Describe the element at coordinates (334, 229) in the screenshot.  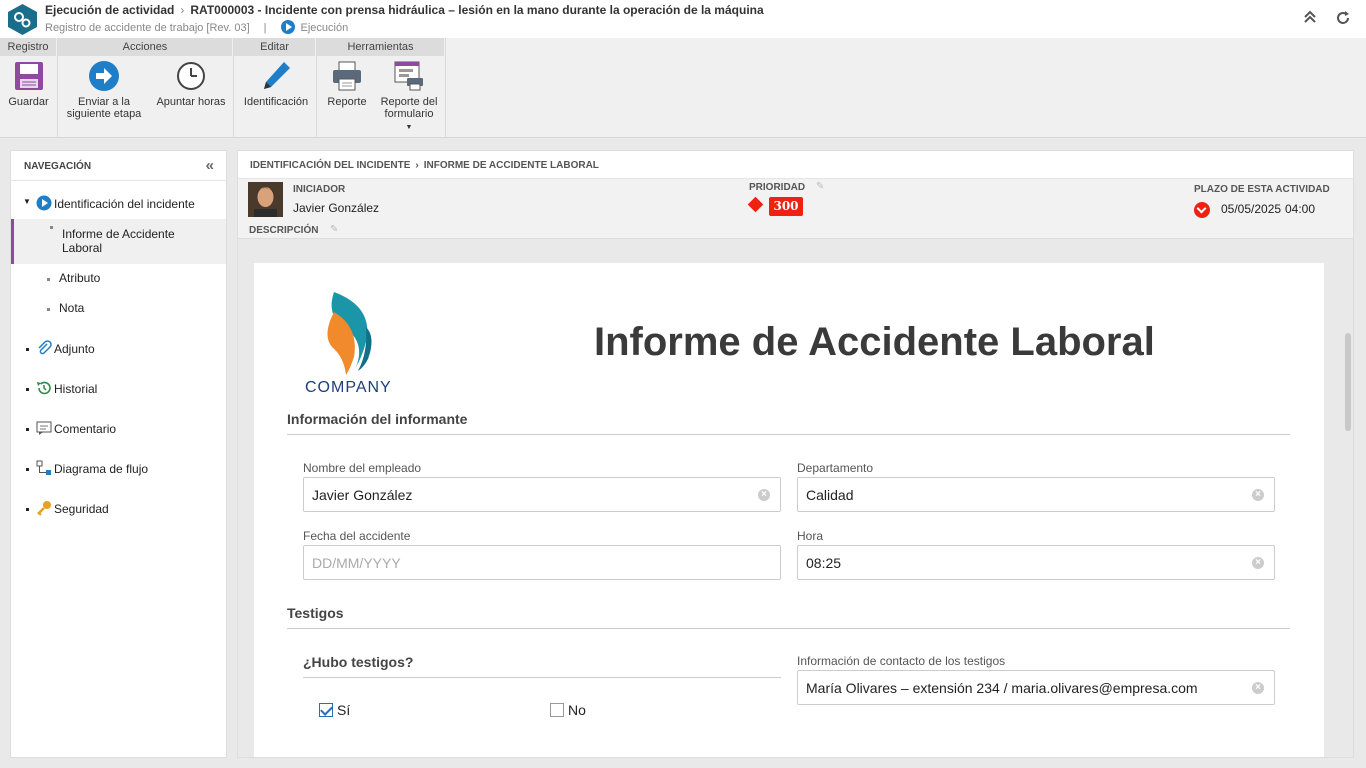
I see `edit-description-icon: ✎` at that location.